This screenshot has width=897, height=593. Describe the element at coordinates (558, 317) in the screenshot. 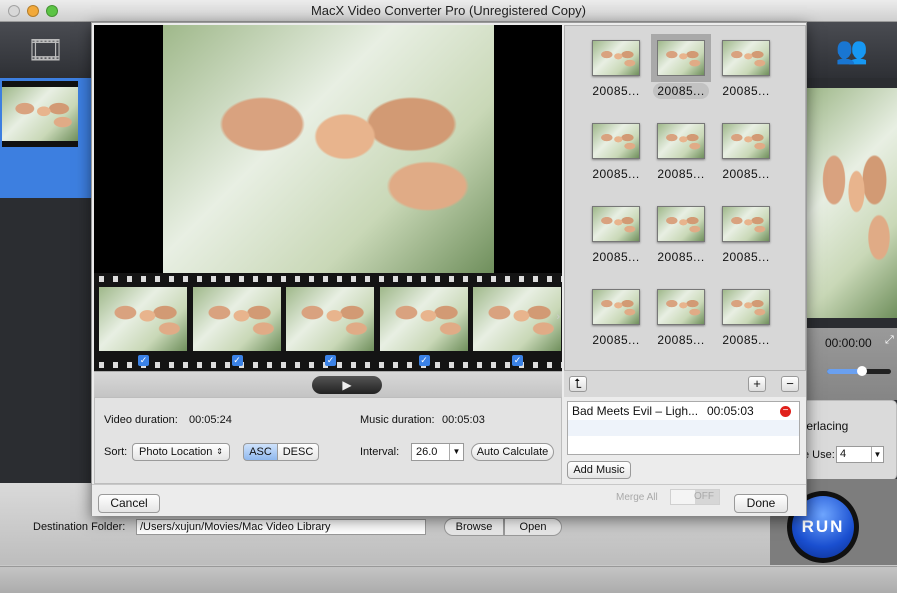

I see `filmstrip-next-icon: ›` at that location.